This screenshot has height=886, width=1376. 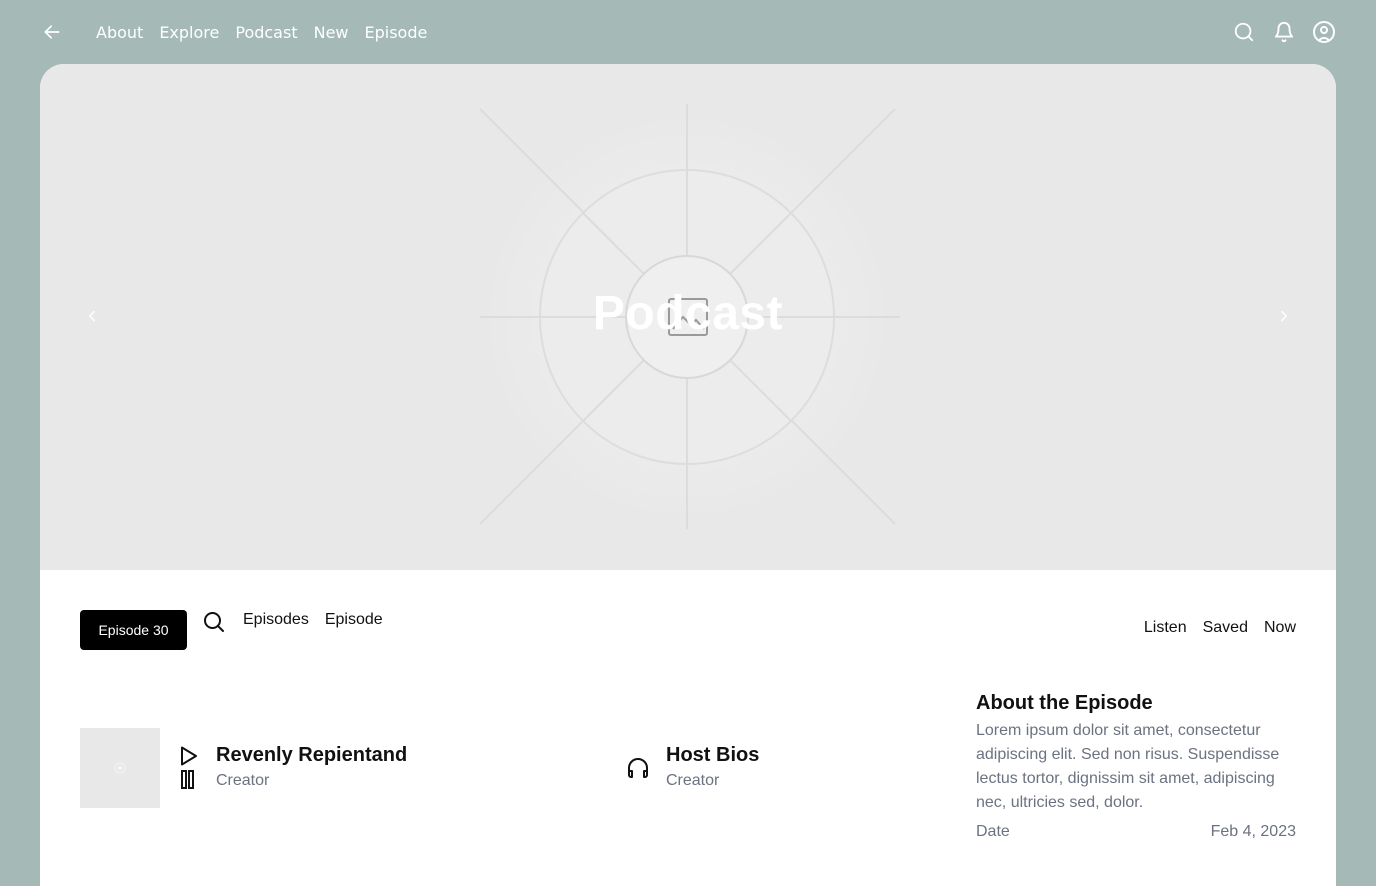 I want to click on toolbar-links: Episodes Episode, so click(x=313, y=620).